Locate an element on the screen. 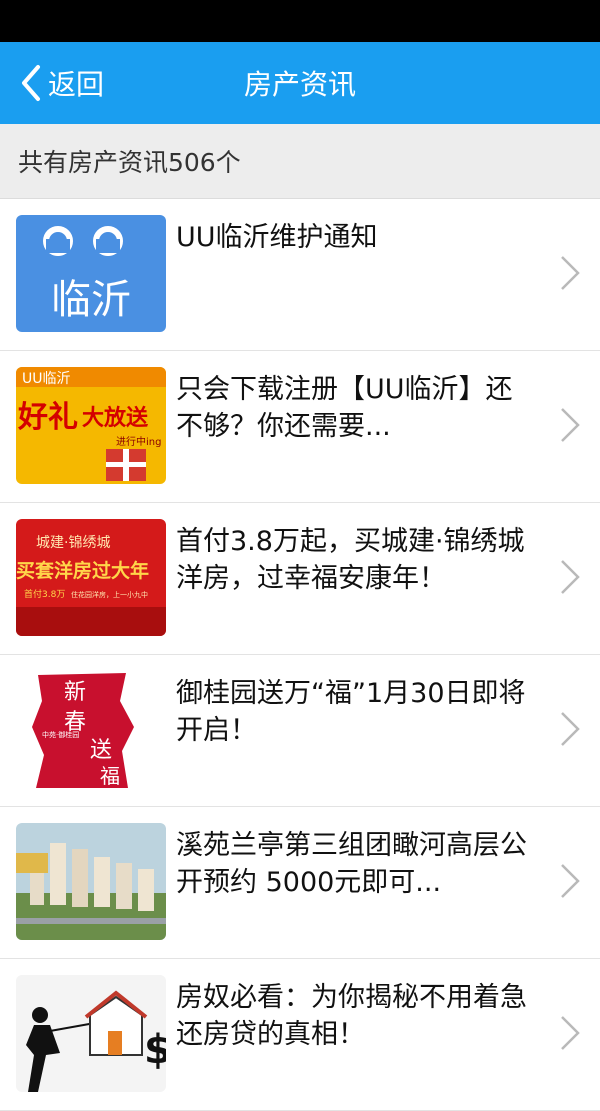 Image resolution: width=600 pixels, height=1111 pixels. news-thumbnail: 临沂 is located at coordinates (91, 273).